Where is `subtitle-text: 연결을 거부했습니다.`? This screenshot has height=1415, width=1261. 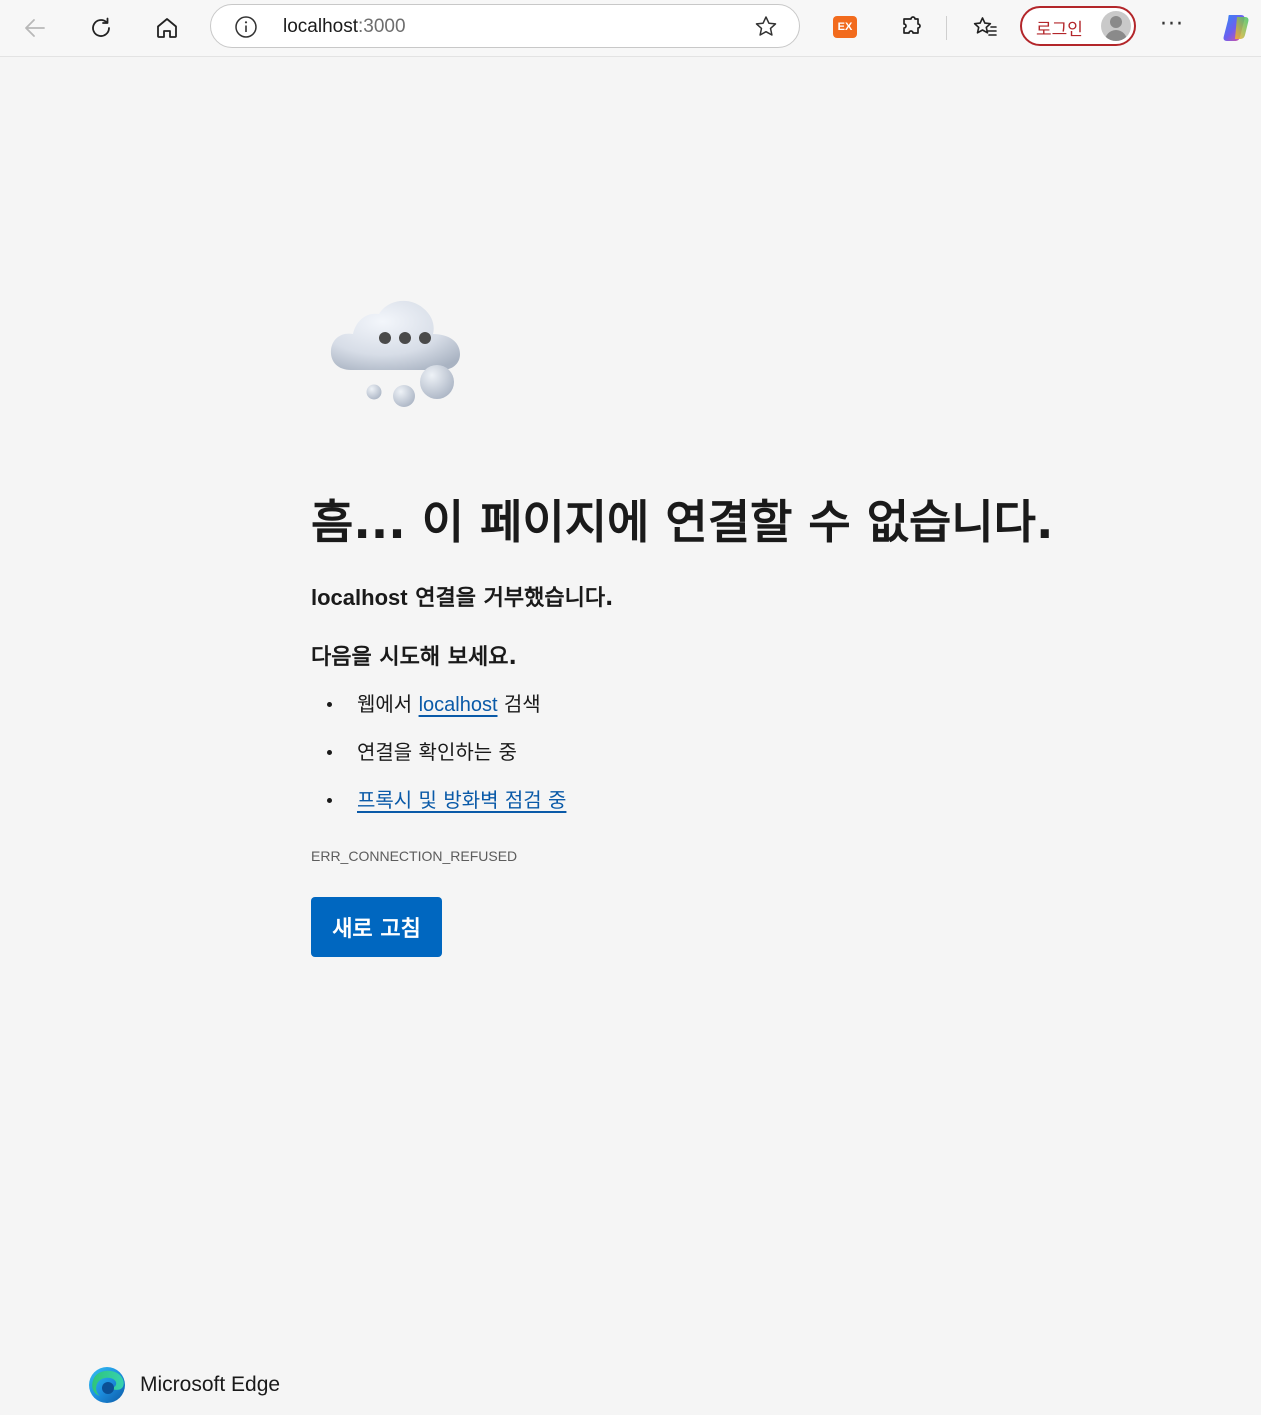
subtitle-text: 연결을 거부했습니다. is located at coordinates (510, 598).